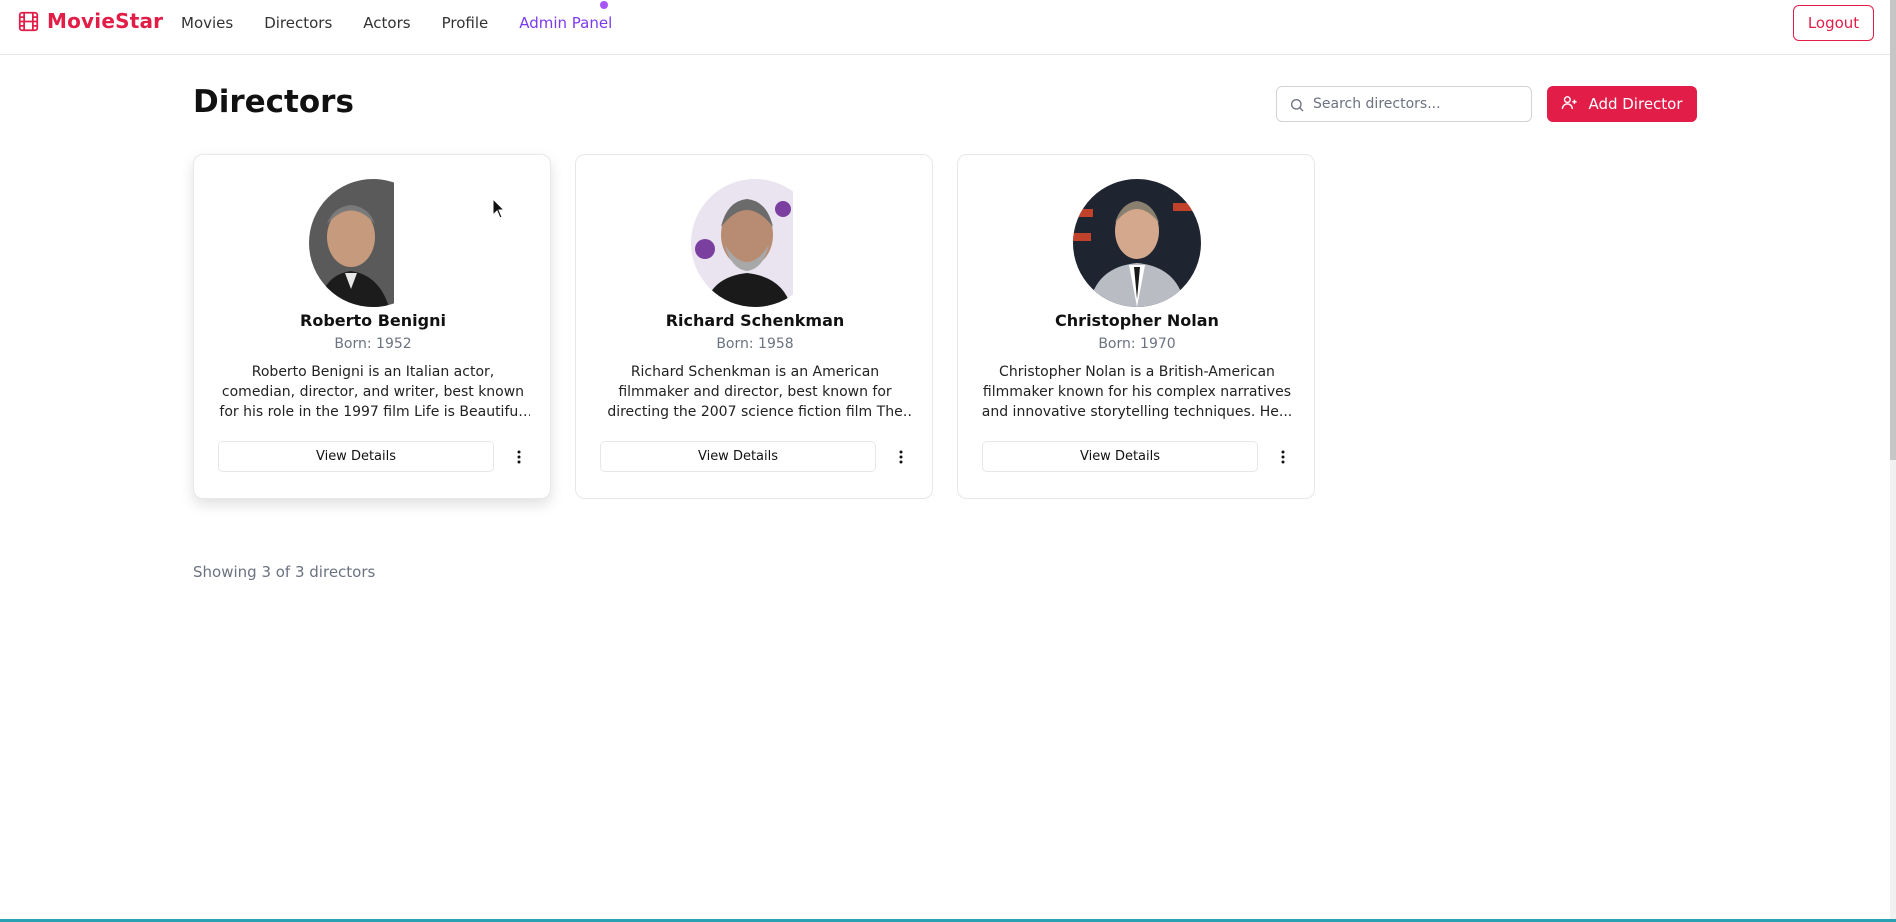 This screenshot has height=922, width=1896. Describe the element at coordinates (1137, 344) in the screenshot. I see `director-born: Born: 1970` at that location.